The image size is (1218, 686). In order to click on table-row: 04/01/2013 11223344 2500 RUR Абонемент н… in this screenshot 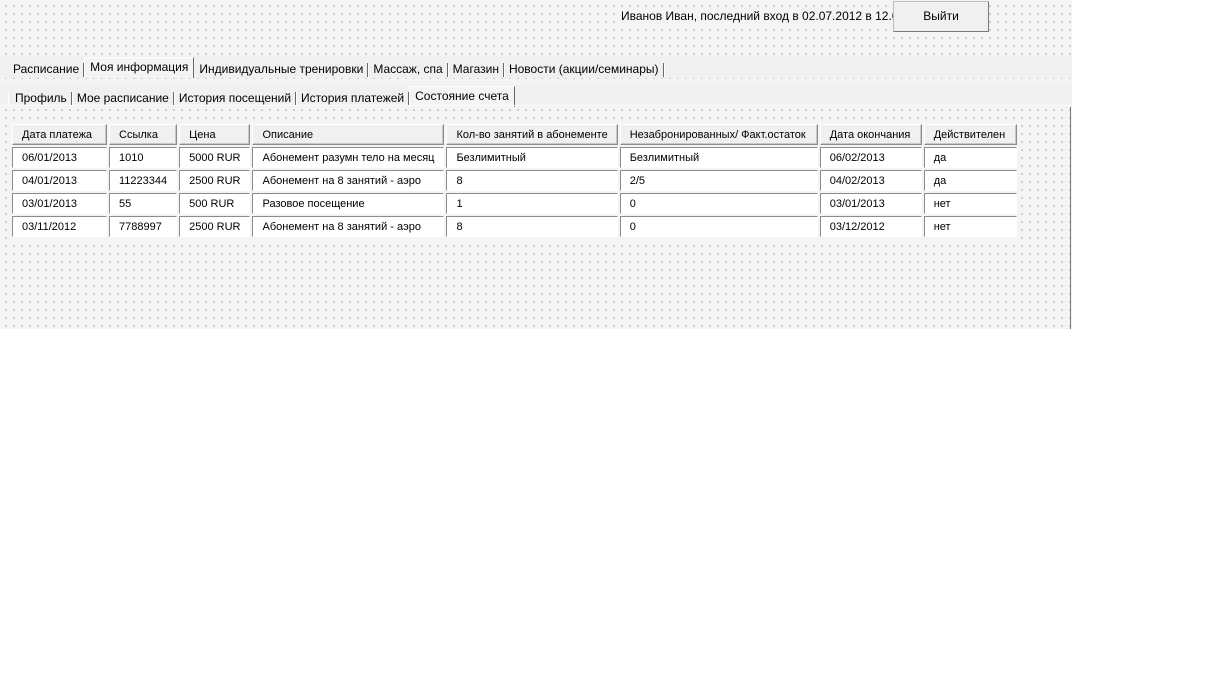, I will do `click(514, 180)`.